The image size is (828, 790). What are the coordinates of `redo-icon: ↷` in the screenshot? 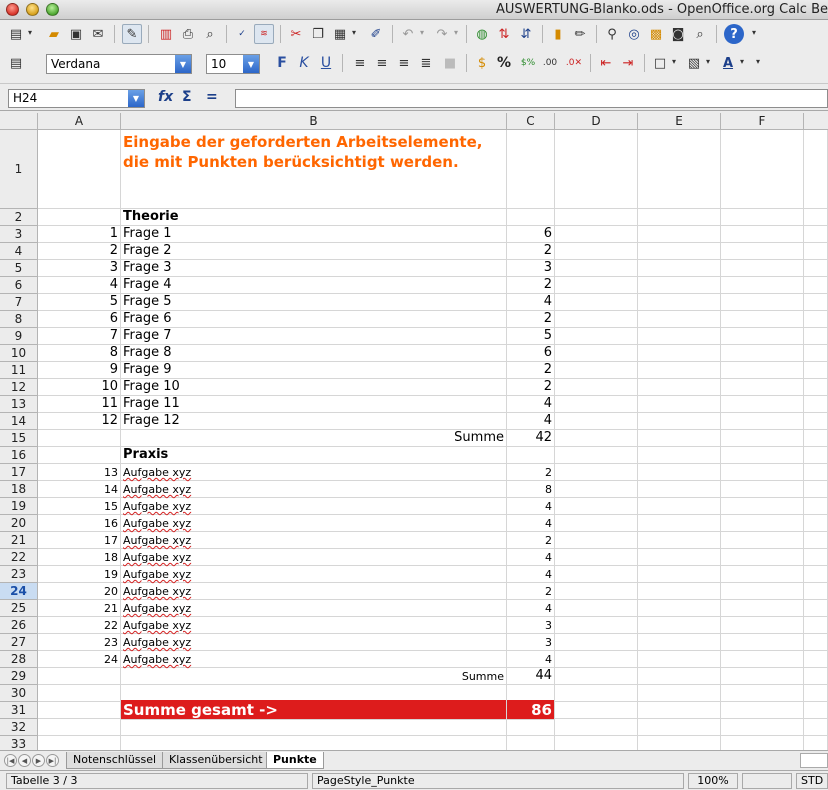 It's located at (442, 34).